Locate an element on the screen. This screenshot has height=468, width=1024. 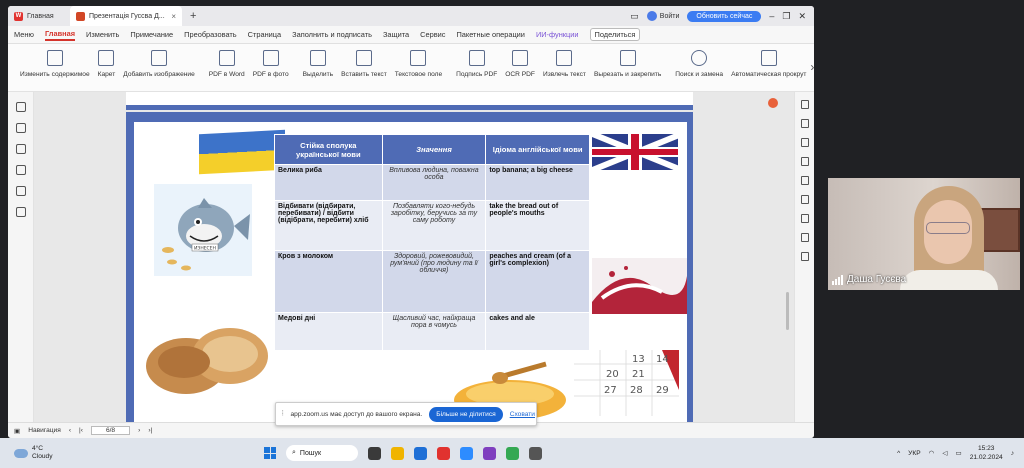
menu-convert: Преобразовать is located at coordinates (210, 34).